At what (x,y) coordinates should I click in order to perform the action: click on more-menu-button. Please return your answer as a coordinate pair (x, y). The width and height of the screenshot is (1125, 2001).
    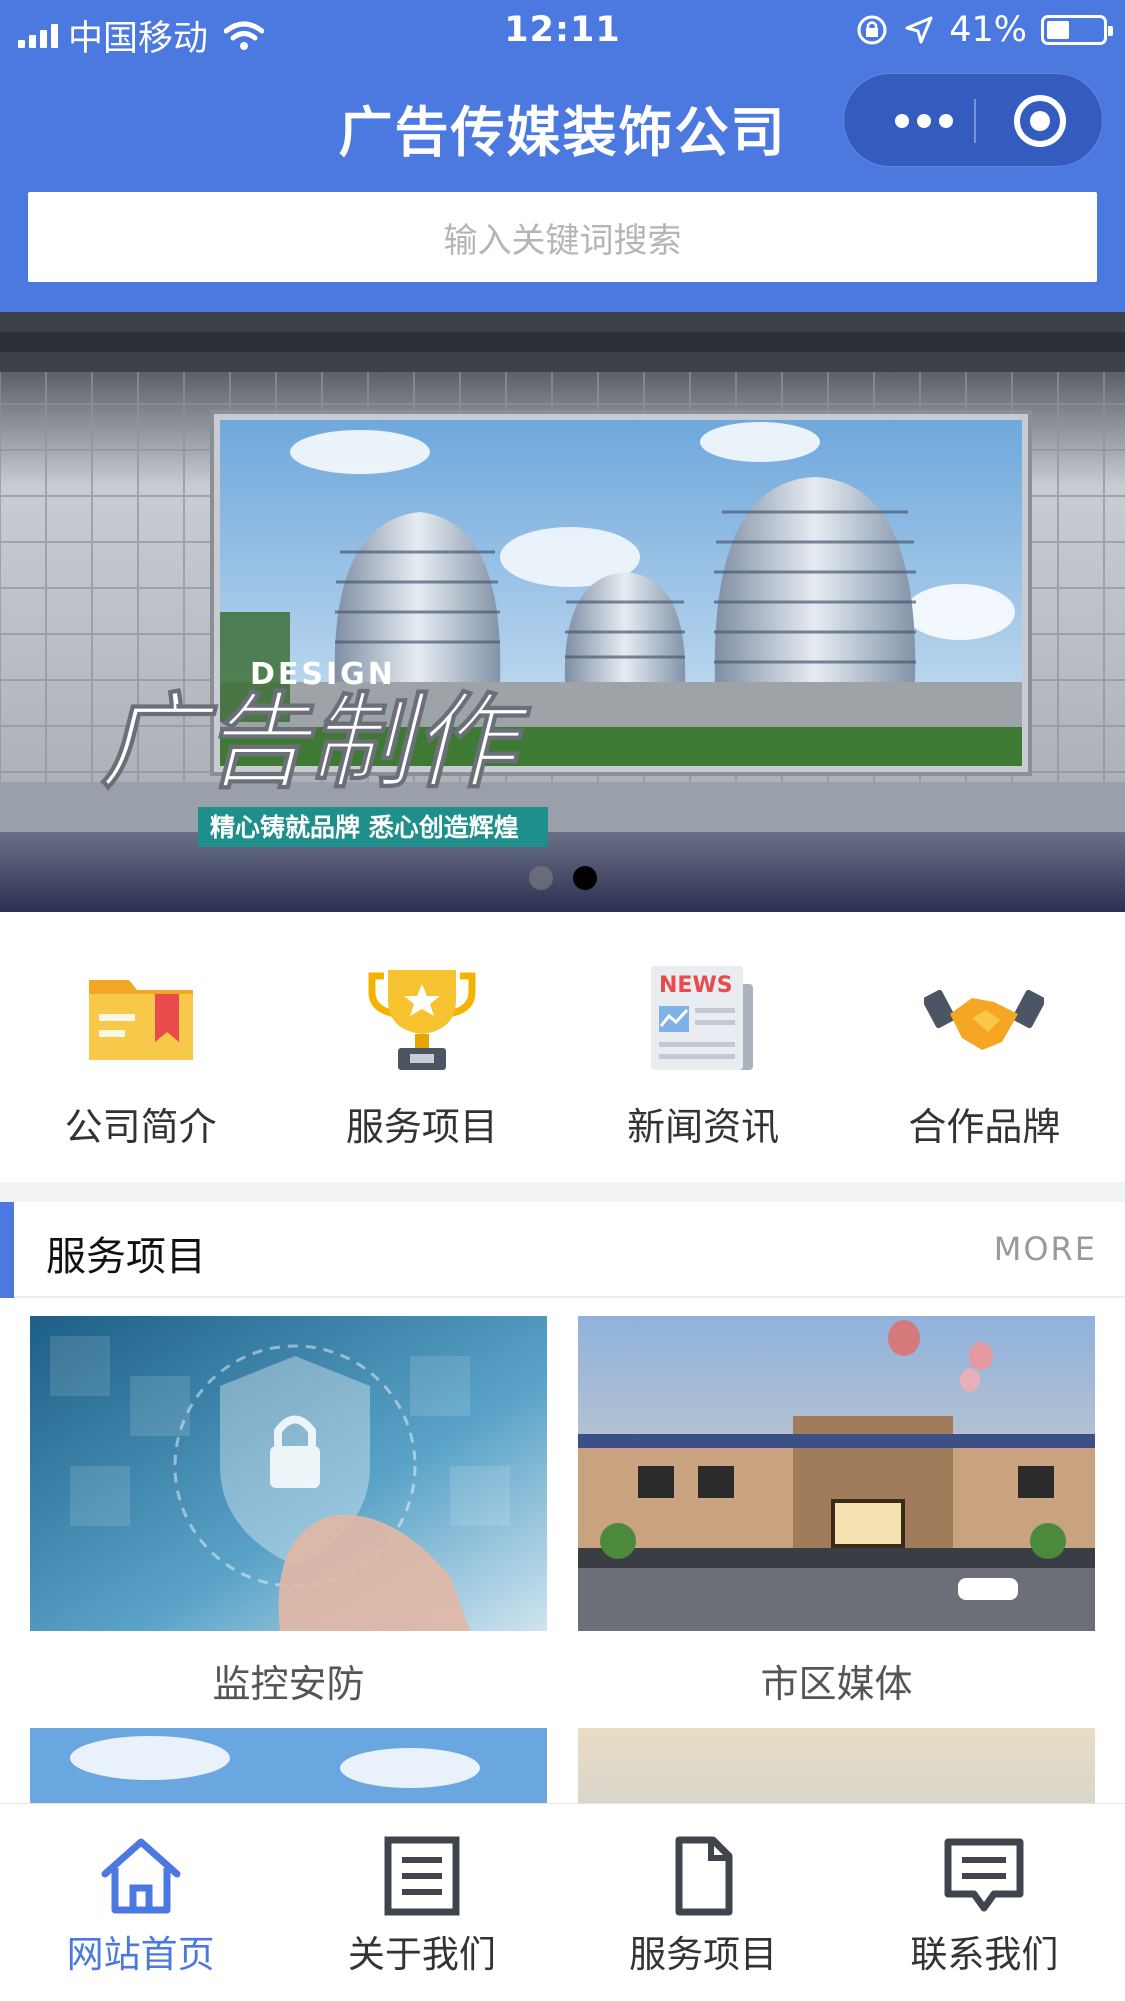
    Looking at the image, I should click on (924, 121).